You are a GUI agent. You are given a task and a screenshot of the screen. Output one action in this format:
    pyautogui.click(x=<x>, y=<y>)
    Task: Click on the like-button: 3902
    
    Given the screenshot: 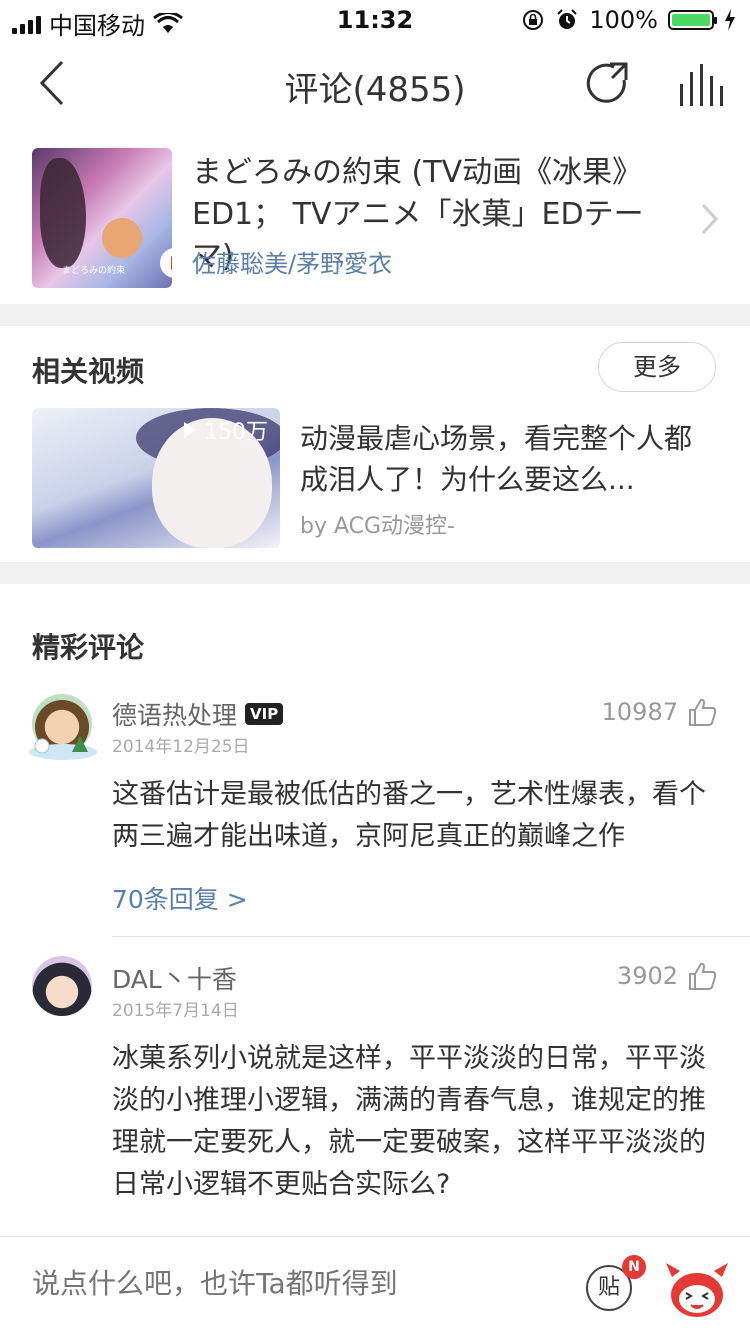 What is the action you would take?
    pyautogui.click(x=667, y=976)
    